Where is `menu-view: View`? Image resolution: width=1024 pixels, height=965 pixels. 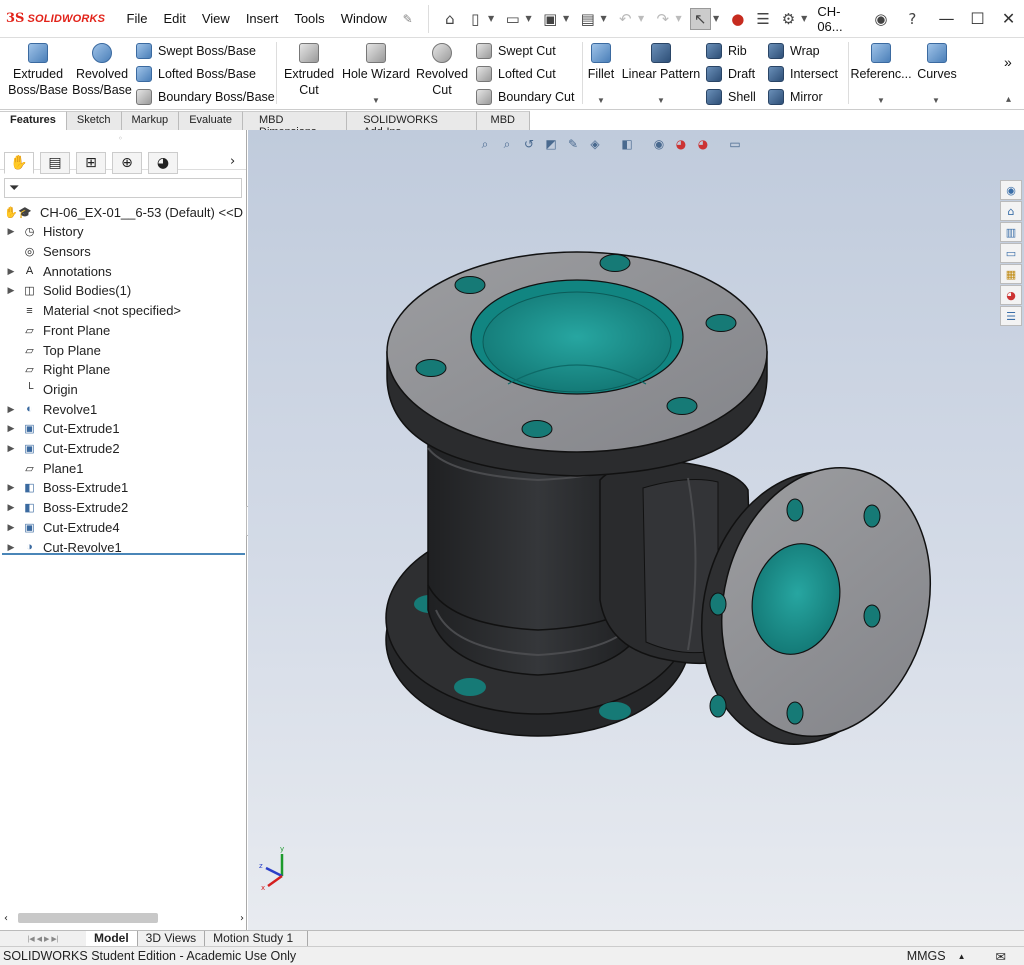 menu-view: View is located at coordinates (216, 18).